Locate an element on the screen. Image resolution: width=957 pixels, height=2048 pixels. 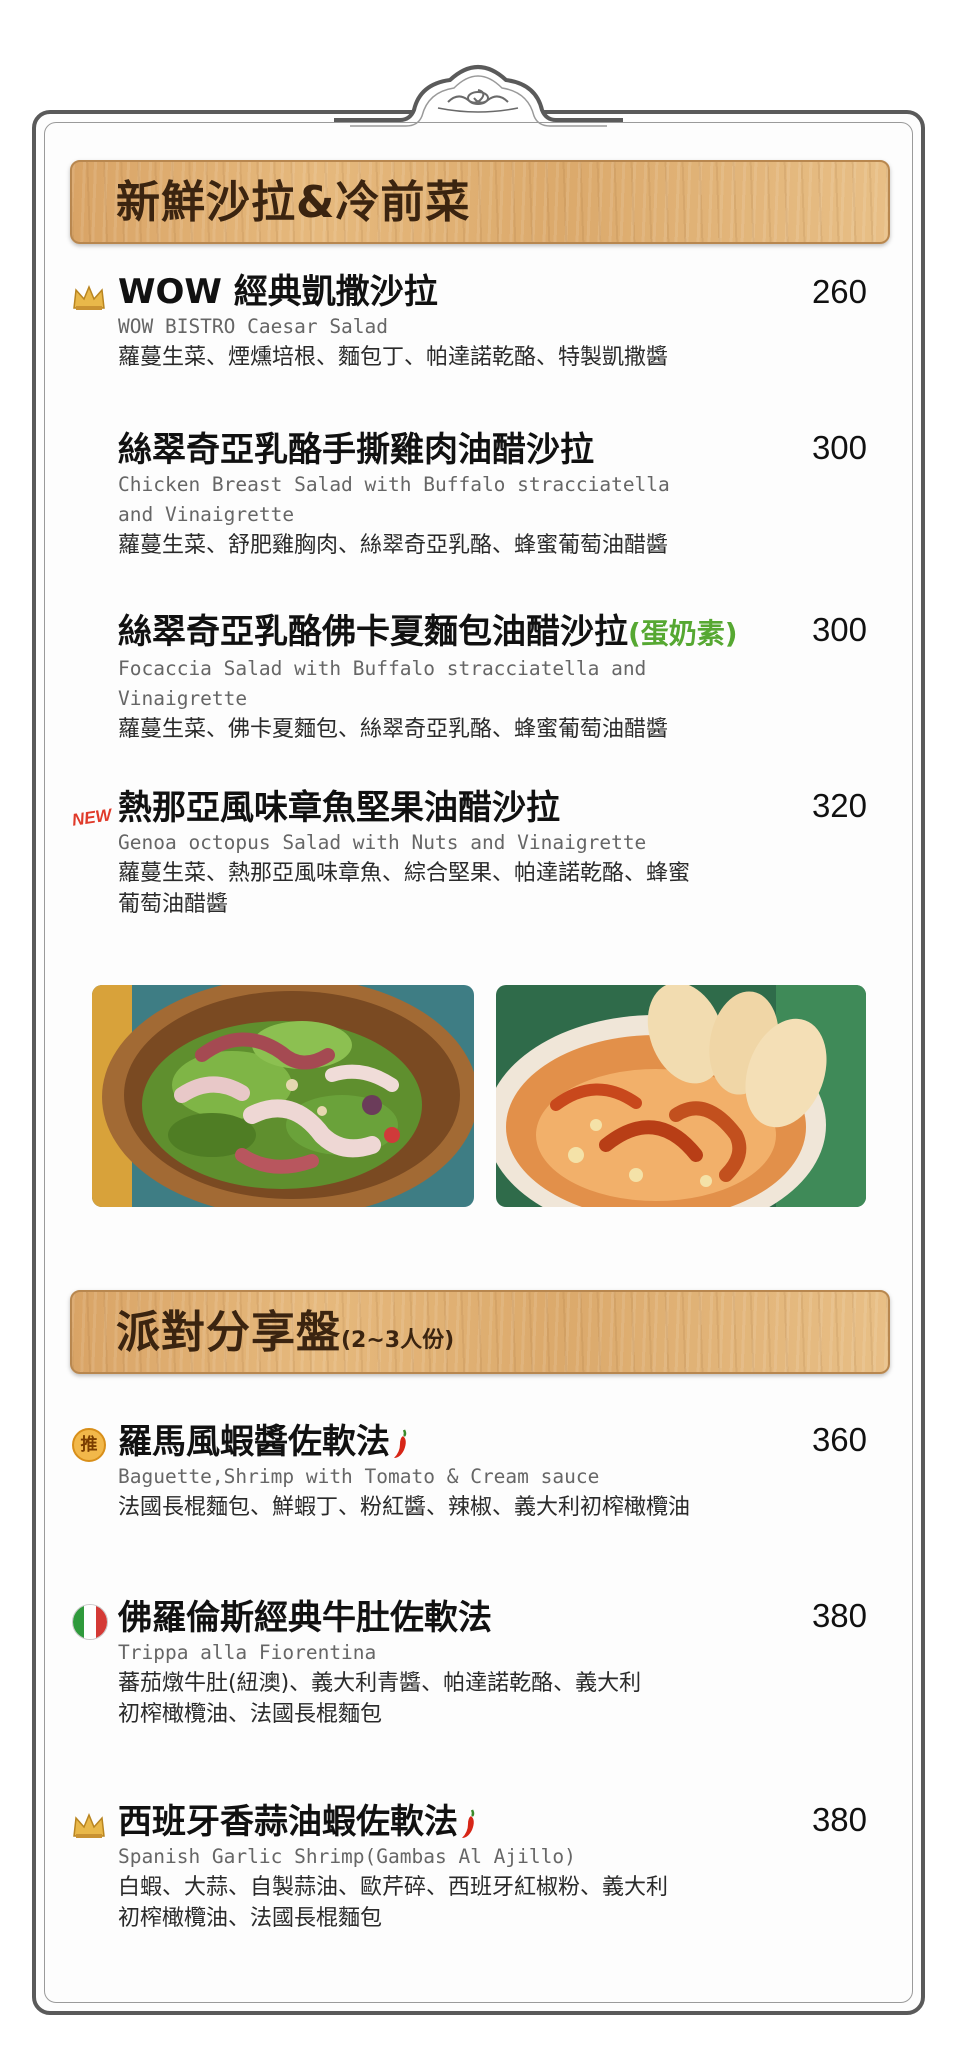
octopus-salad-image is located at coordinates (283, 1096).